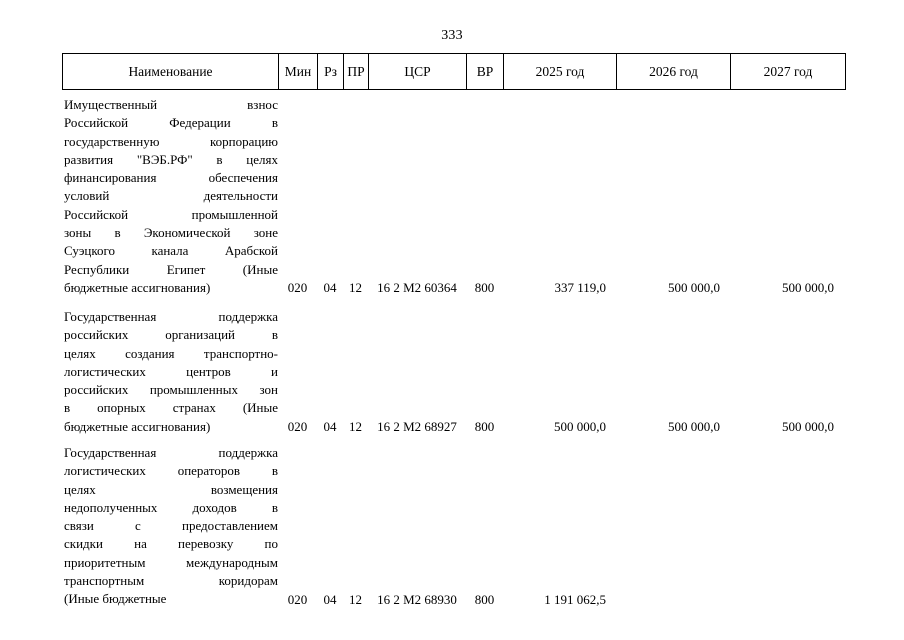 This screenshot has width=904, height=640. I want to click on row-name-line: приоритетным международным, so click(171, 562).